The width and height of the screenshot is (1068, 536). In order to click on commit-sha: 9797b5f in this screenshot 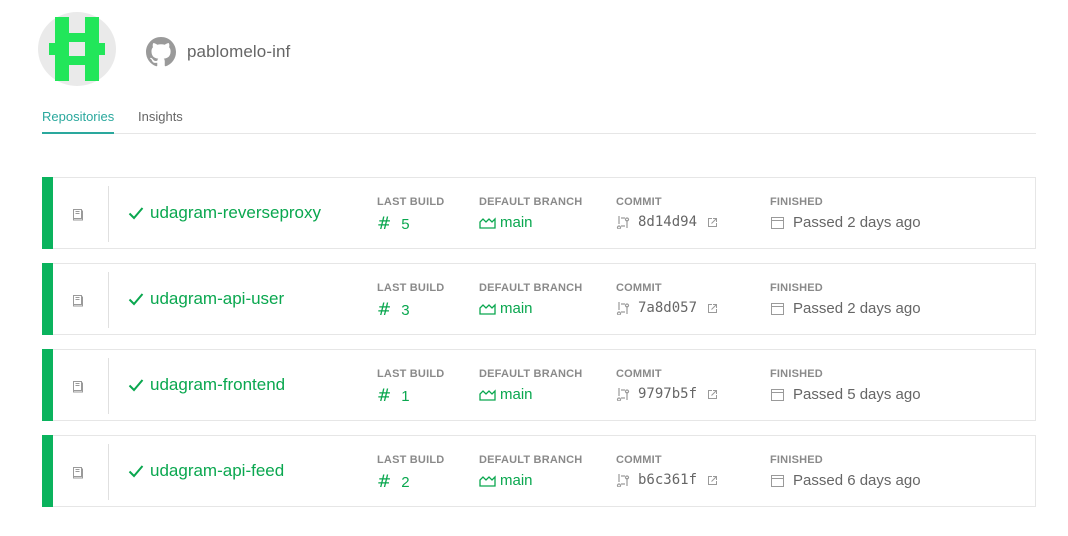, I will do `click(667, 394)`.